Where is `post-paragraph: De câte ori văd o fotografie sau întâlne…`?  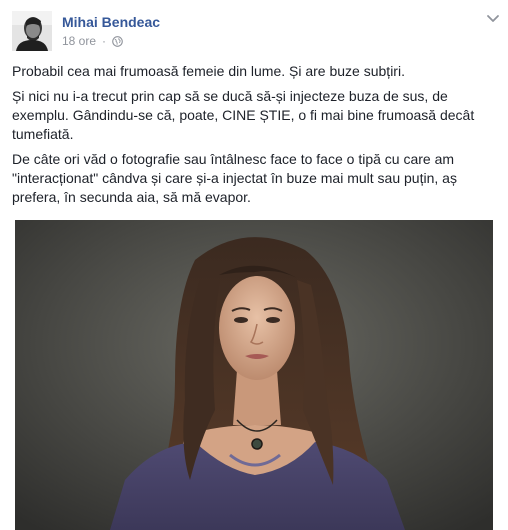
post-paragraph: De câte ori văd o fotografie sau întâlne… is located at coordinates (234, 178).